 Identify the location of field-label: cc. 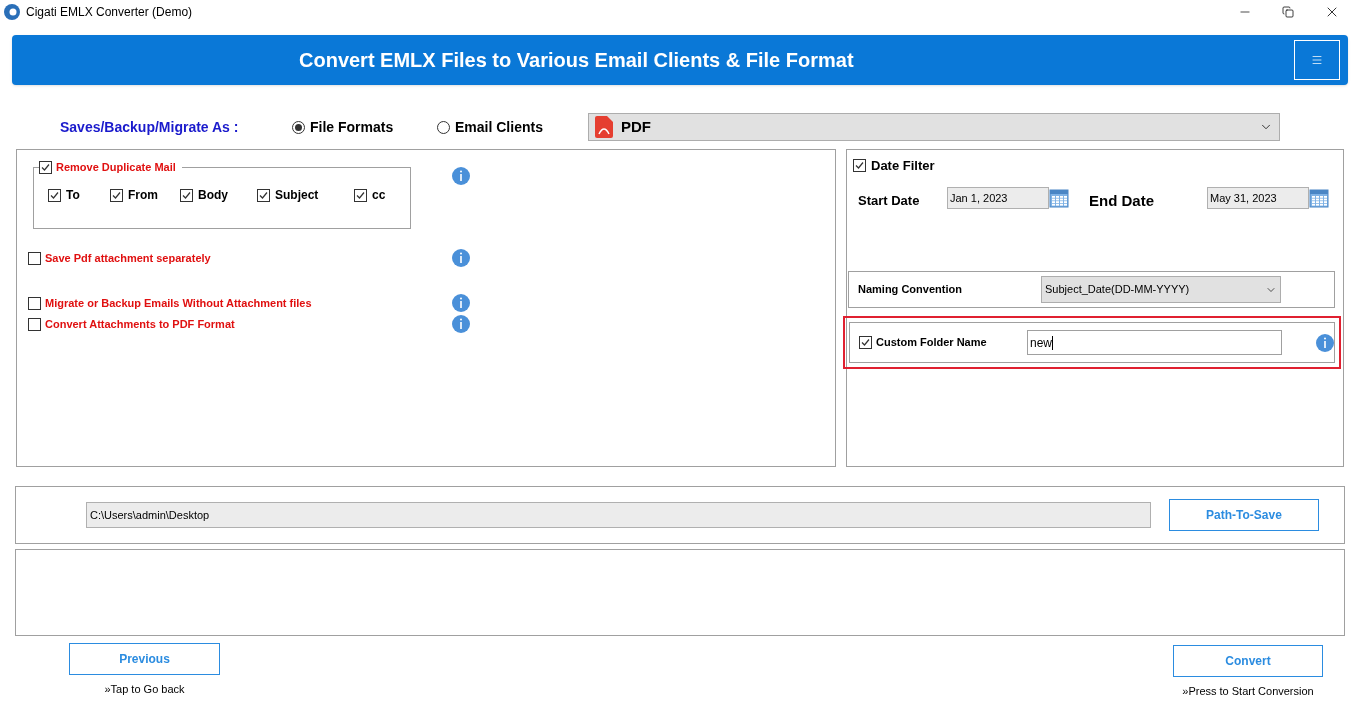
(379, 195).